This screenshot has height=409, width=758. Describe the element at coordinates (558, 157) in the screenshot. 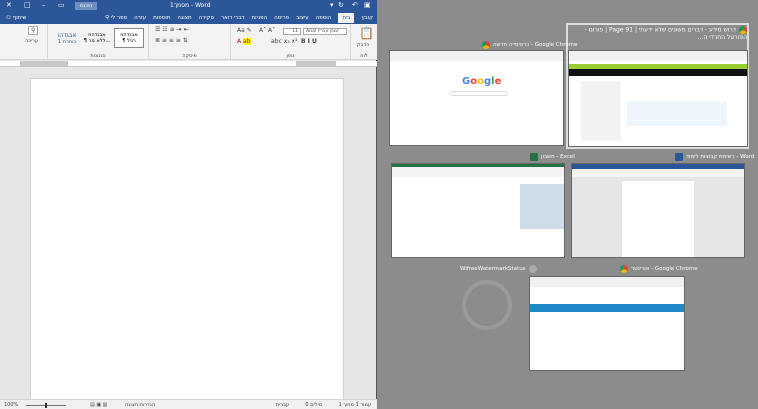

I see `window-title: חשבון - Excel` at that location.